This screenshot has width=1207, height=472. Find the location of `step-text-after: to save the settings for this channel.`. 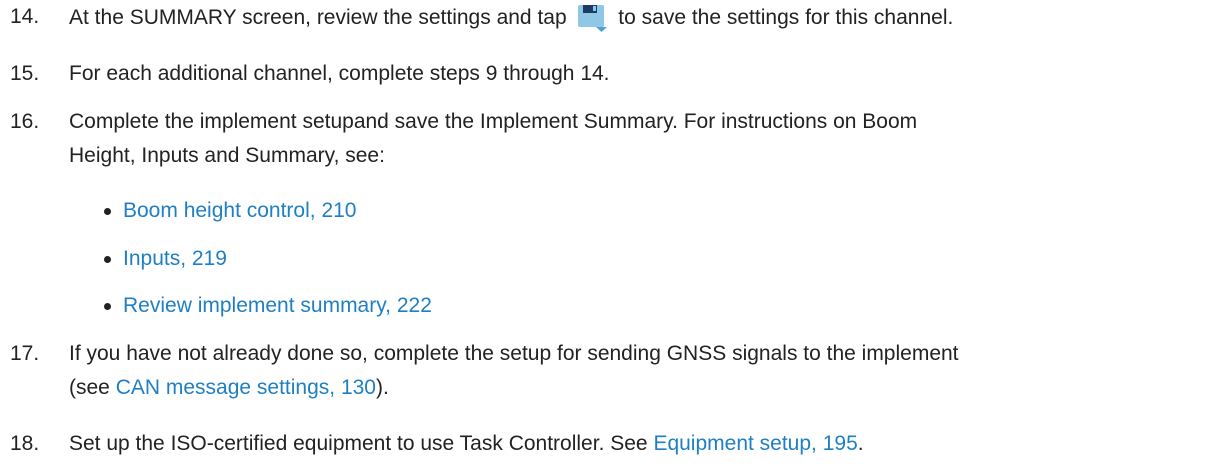

step-text-after: to save the settings for this channel. is located at coordinates (783, 17).